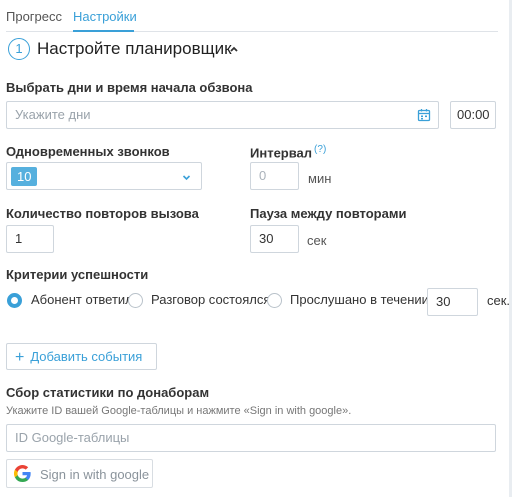 The image size is (512, 497). I want to click on interval-label-text: Интервал, so click(281, 153).